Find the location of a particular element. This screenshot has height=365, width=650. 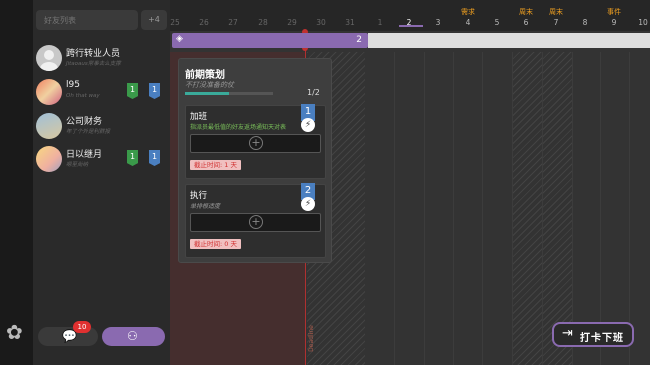

day-label: 25 is located at coordinates (175, 22).